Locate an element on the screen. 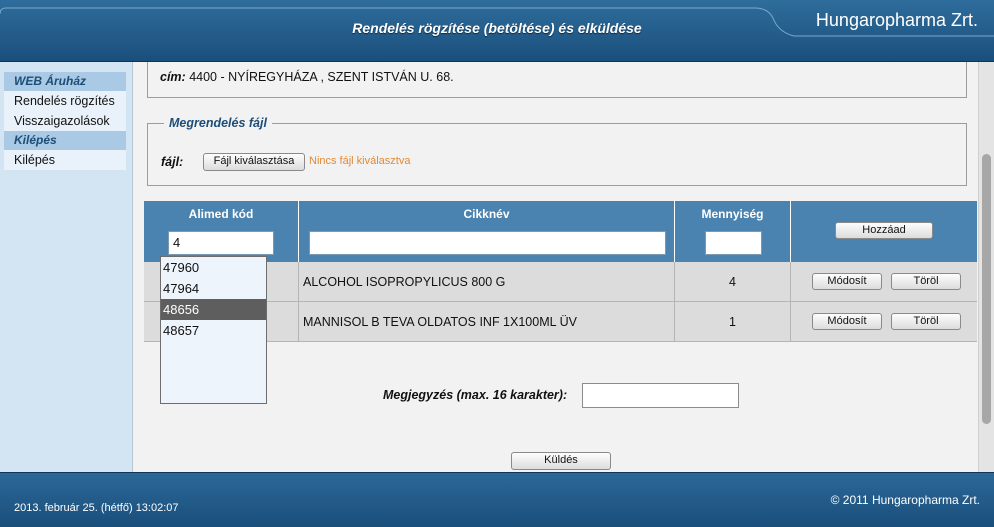 This screenshot has height=527, width=994. row-name: ALCOHOL ISOPROPYLICUS 800 G is located at coordinates (487, 282).